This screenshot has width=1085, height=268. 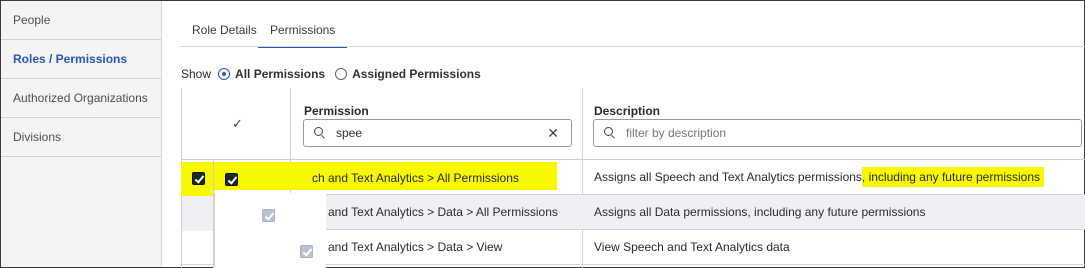 I want to click on permission-name: ch and Text Analytics > All Permissions, so click(x=415, y=178).